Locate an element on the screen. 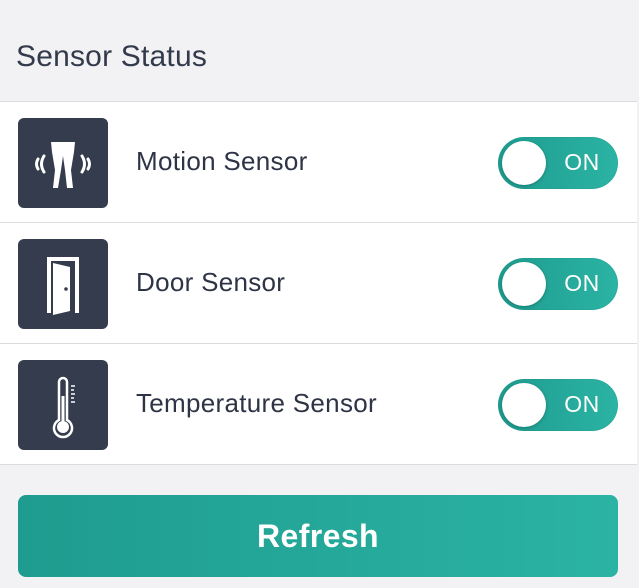 This screenshot has width=639, height=588. door-icon is located at coordinates (63, 284).